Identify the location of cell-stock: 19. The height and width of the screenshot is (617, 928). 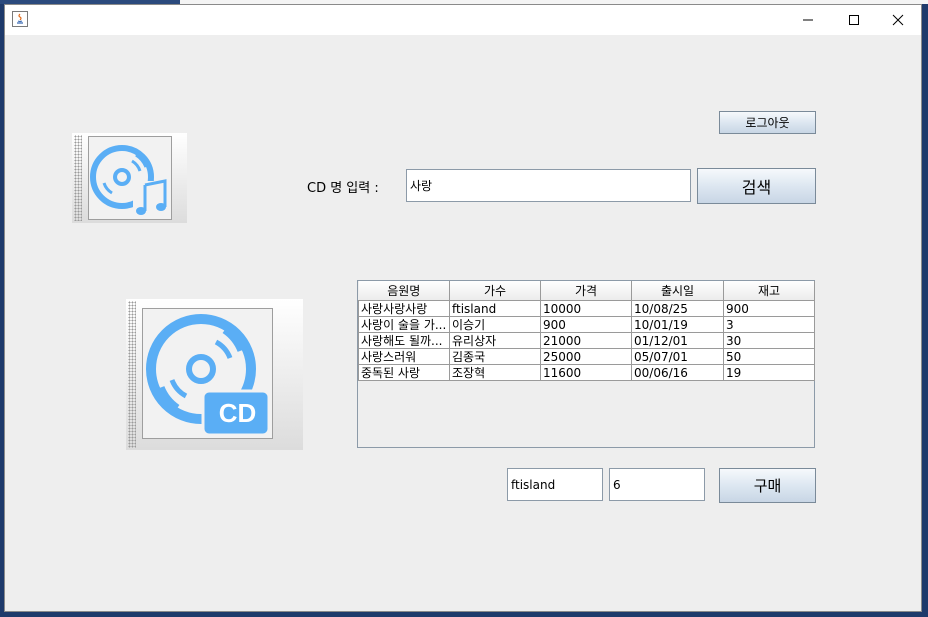
(769, 372).